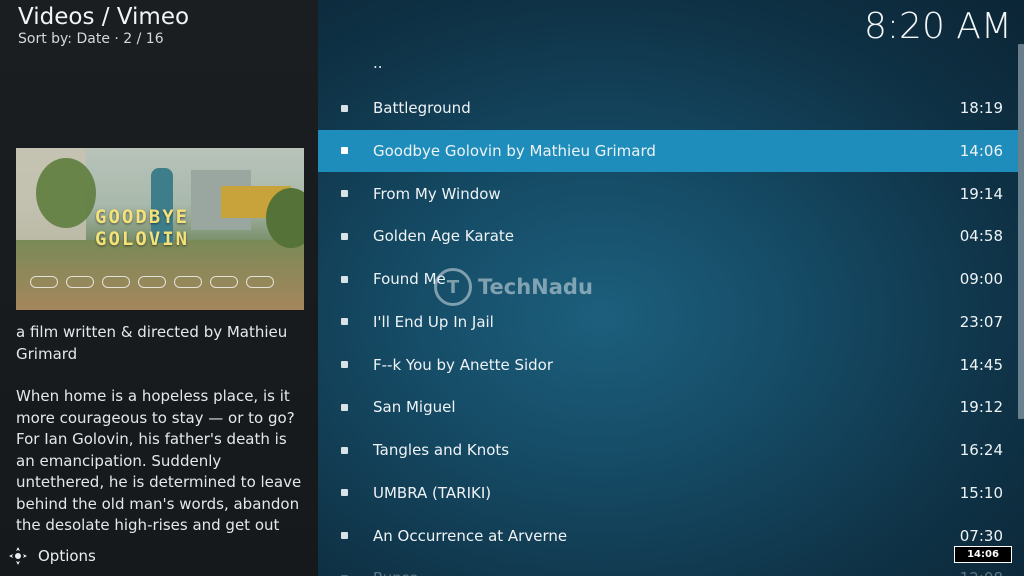 This screenshot has height=576, width=1024. Describe the element at coordinates (981, 572) in the screenshot. I see `video-duration: 12:08` at that location.